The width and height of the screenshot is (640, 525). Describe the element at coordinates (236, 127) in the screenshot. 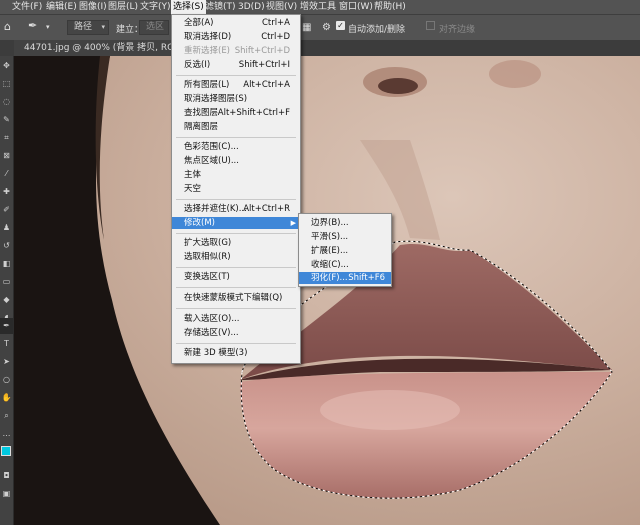

I see `menu-item-isolate-layers: 隔离图层` at that location.